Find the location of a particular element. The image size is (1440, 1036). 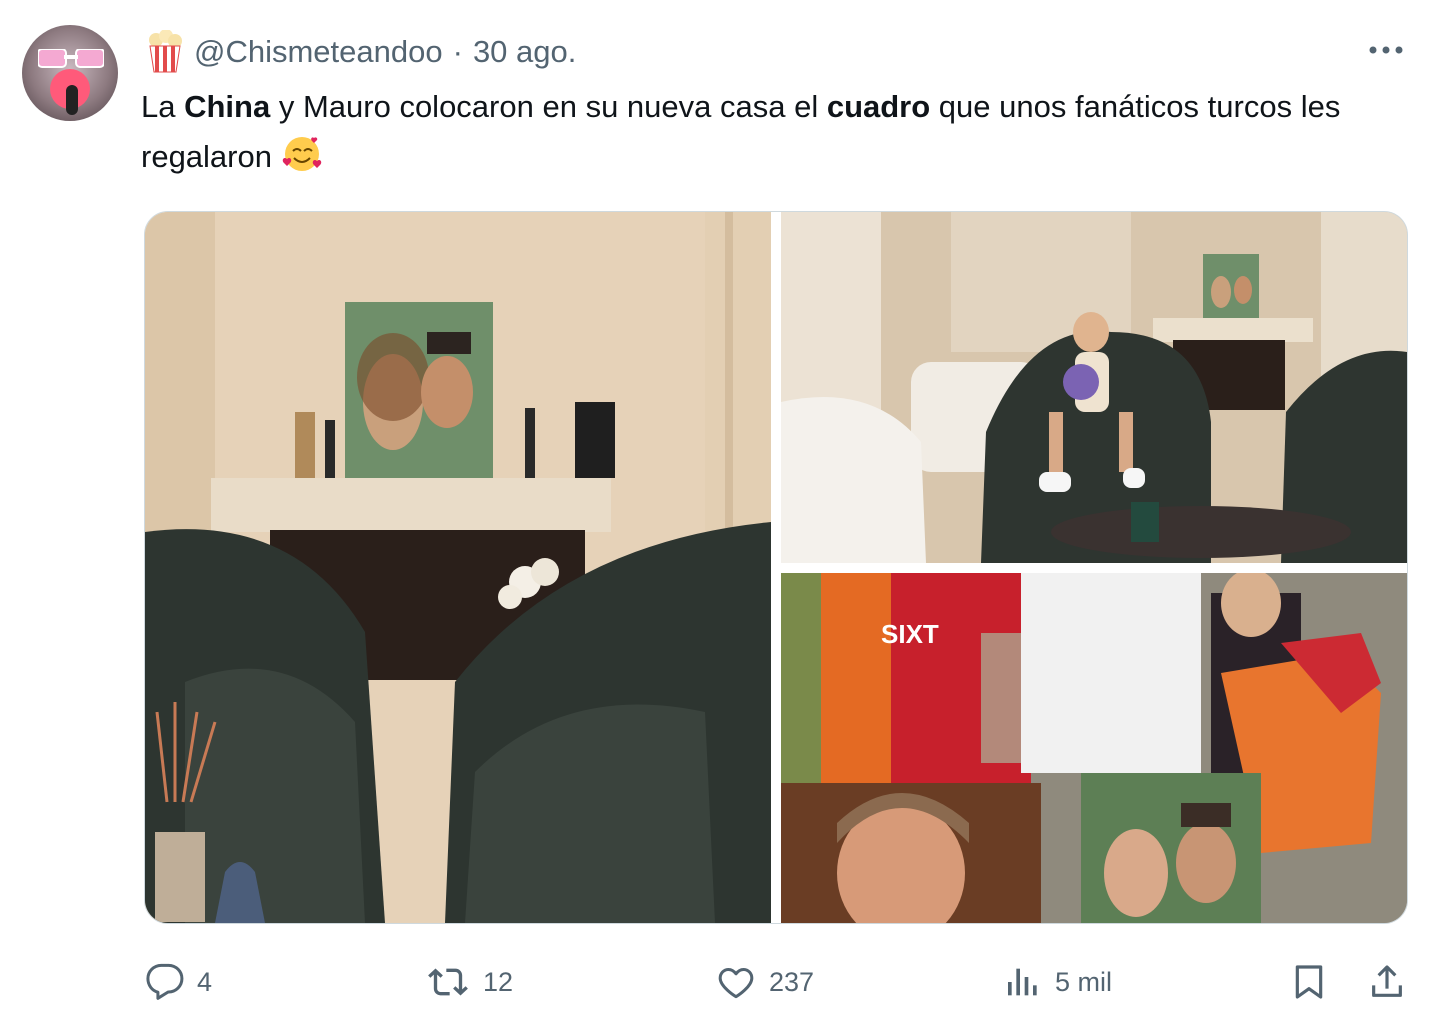

reply-count: 4 is located at coordinates (205, 981).